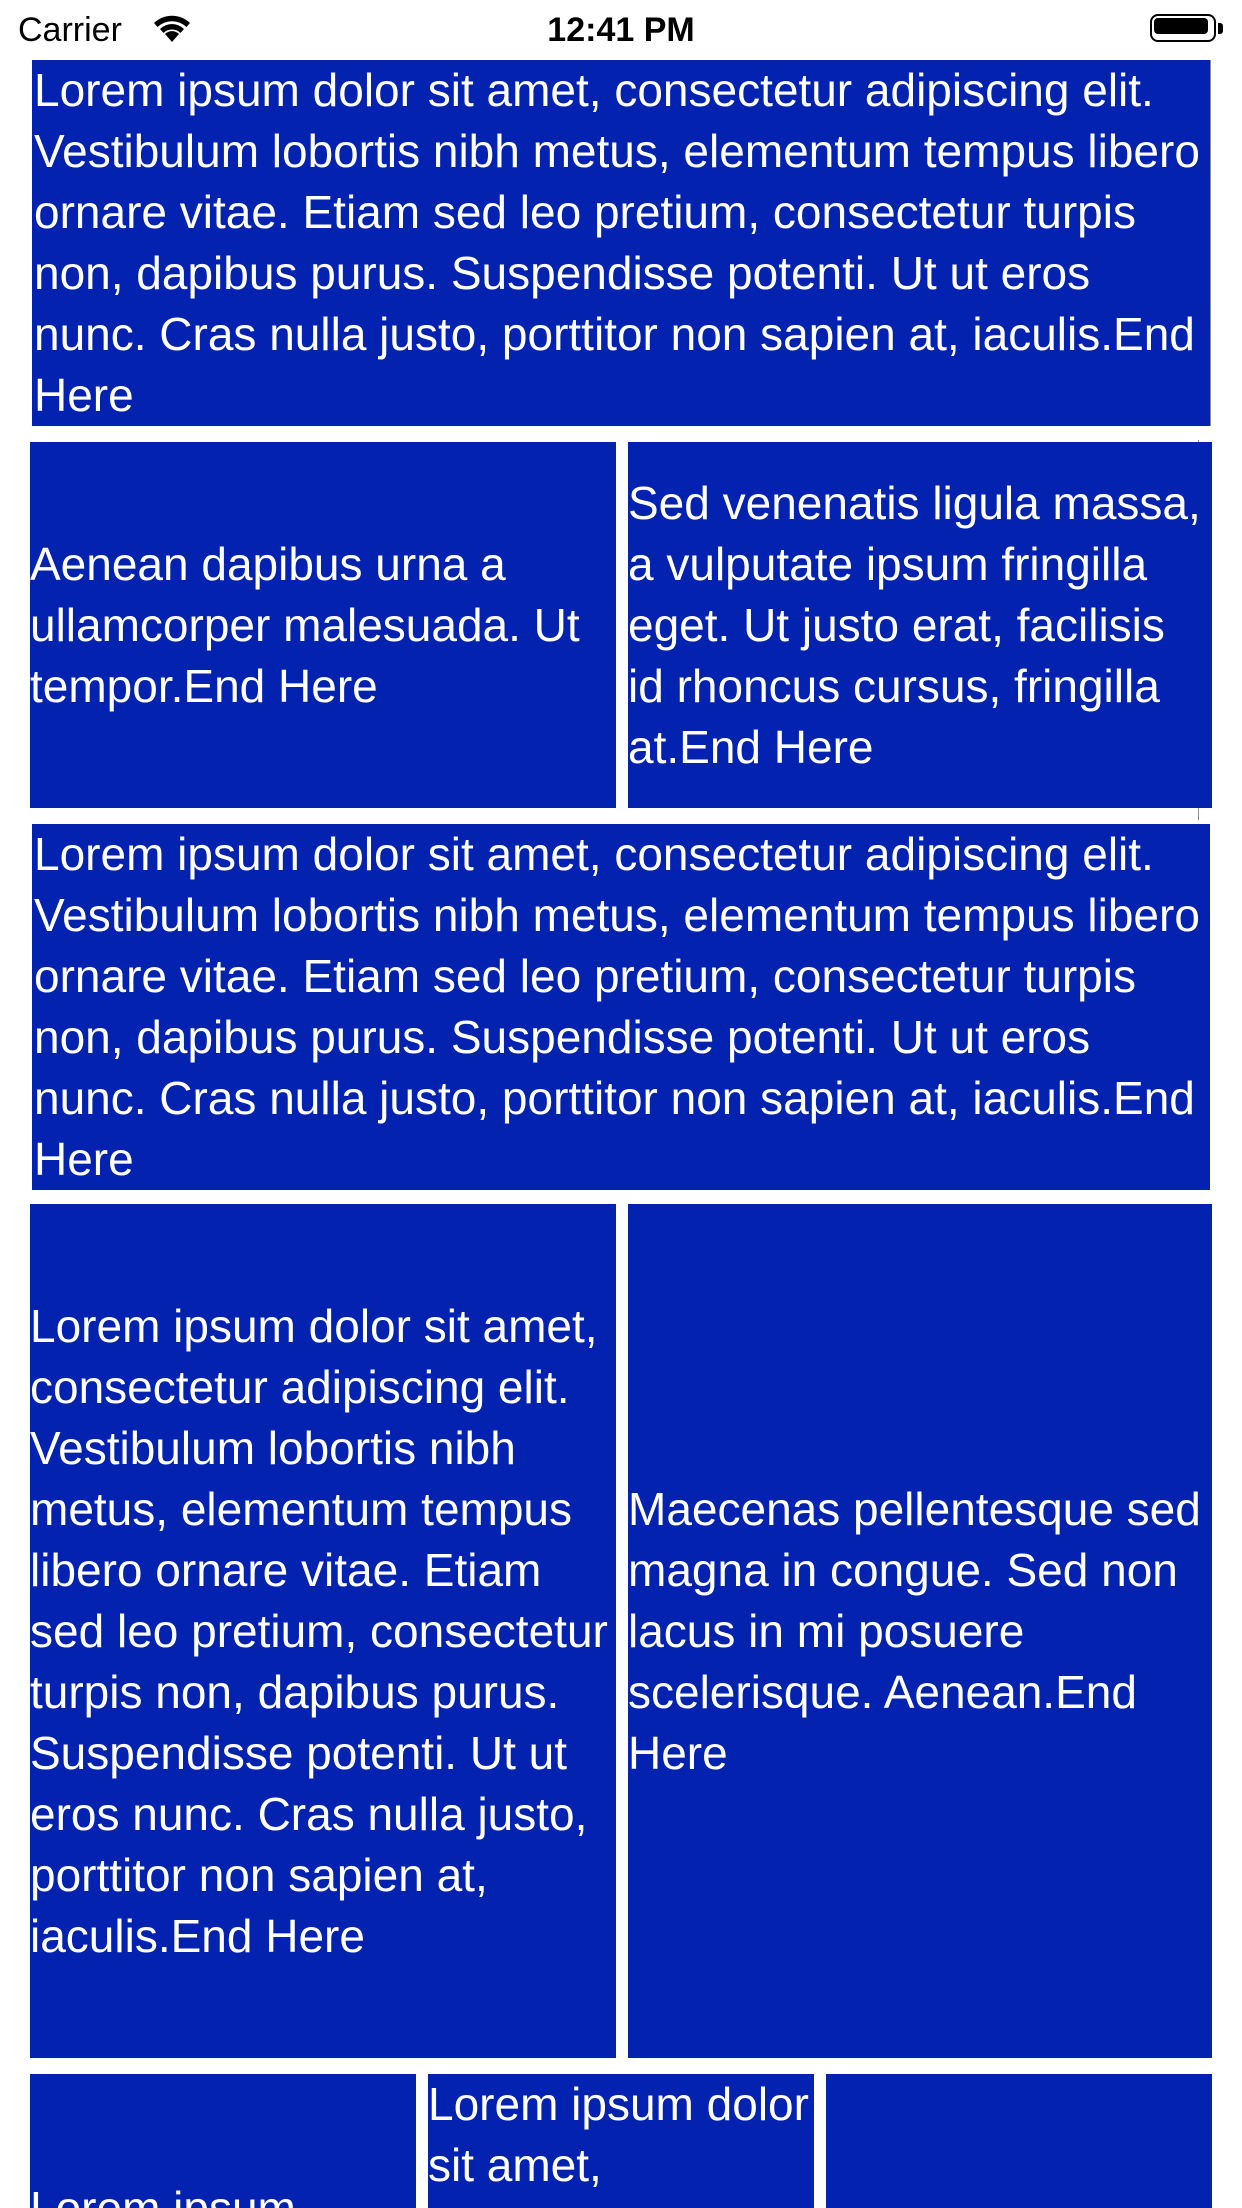 The height and width of the screenshot is (2208, 1242). I want to click on status-bar: Carrier 12:41 PM, so click(621, 30).